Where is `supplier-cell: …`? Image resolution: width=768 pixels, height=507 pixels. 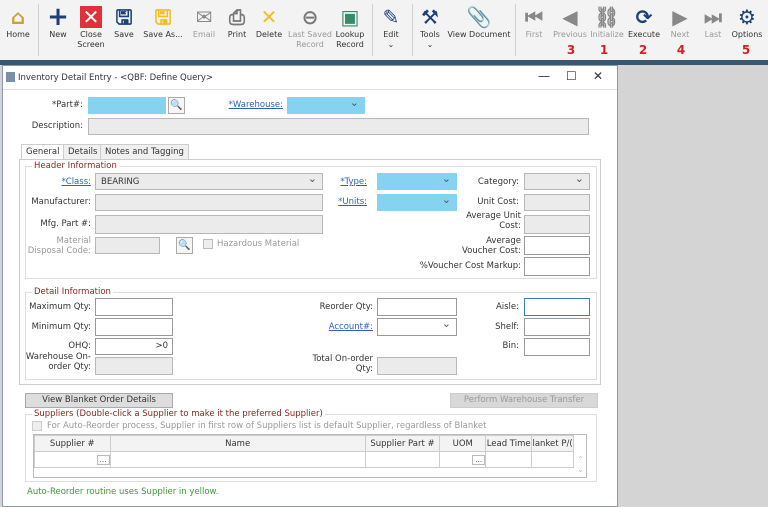 supplier-cell: … is located at coordinates (72, 459).